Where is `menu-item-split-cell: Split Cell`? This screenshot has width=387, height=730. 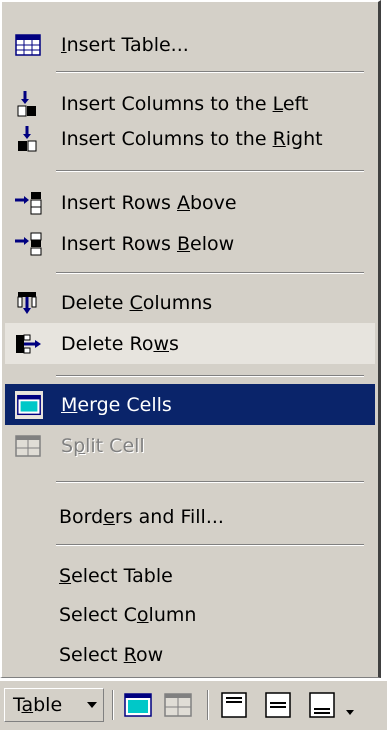
menu-item-split-cell: Split Cell is located at coordinates (190, 445).